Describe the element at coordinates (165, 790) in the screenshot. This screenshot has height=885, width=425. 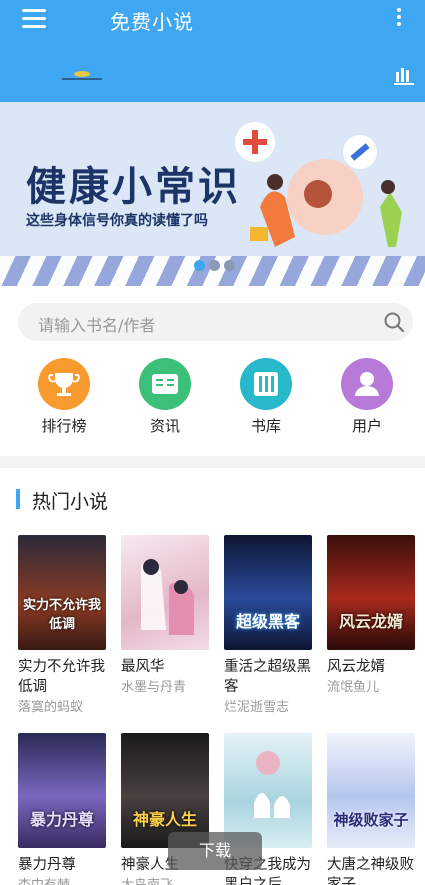
I see `book-cover: 神豪人生` at that location.